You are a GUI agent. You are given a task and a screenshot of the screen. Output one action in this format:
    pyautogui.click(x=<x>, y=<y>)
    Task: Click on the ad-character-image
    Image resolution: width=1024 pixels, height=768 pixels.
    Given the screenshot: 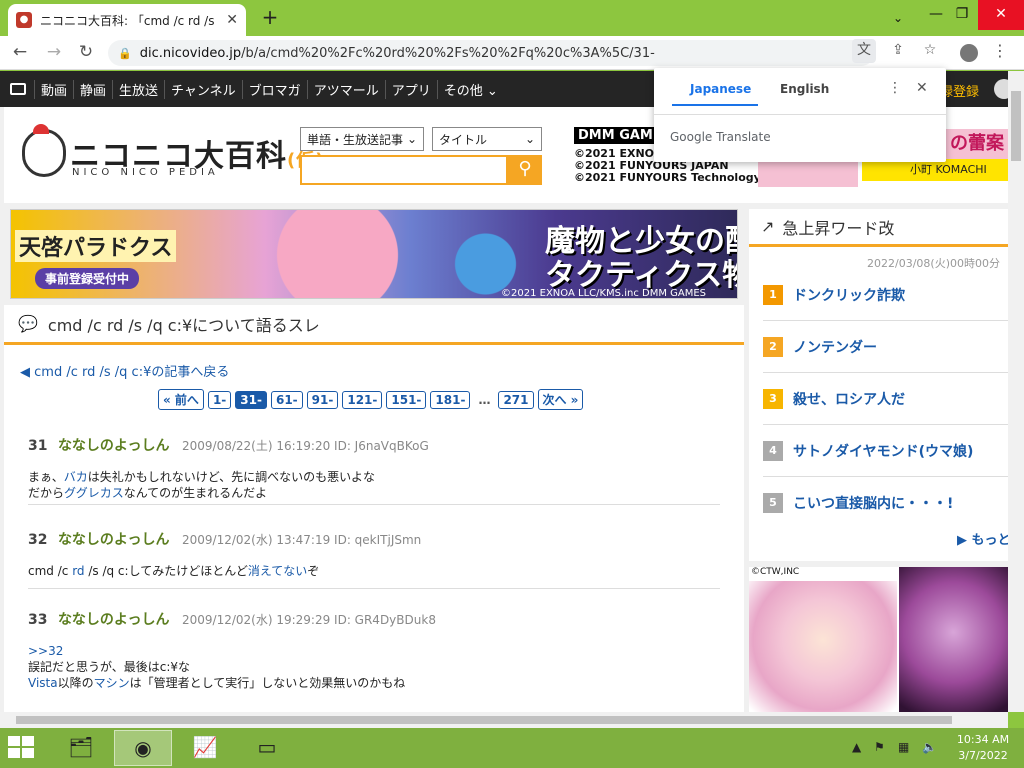 What is the action you would take?
    pyautogui.click(x=823, y=646)
    